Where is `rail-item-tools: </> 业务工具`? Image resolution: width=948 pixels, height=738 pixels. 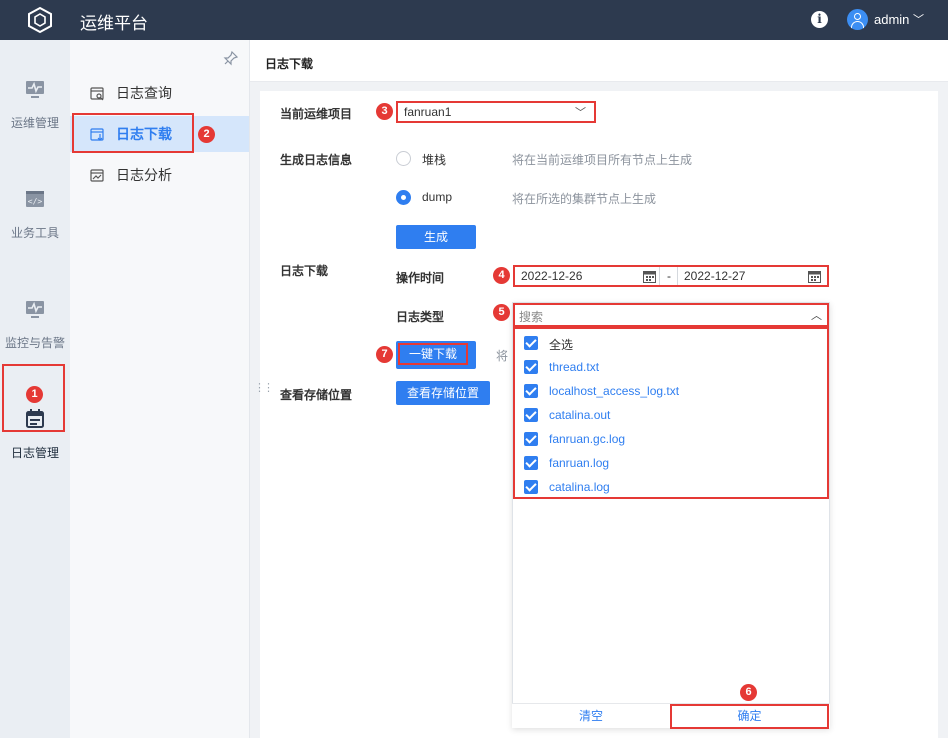 rail-item-tools: </> 业务工具 is located at coordinates (35, 214).